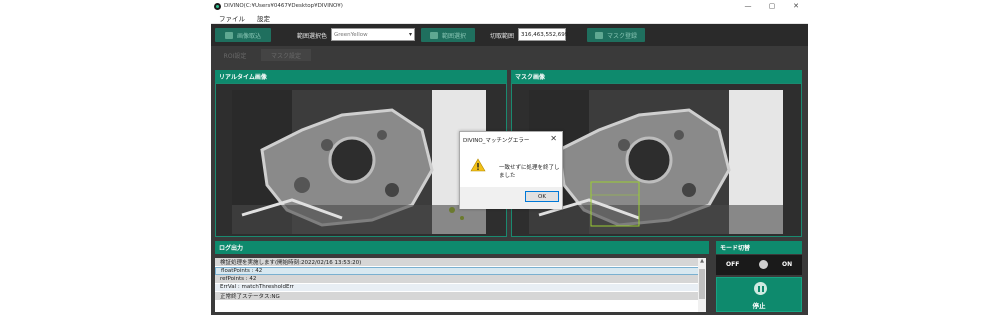  I want to click on mode-off-label: OFF, so click(733, 264).